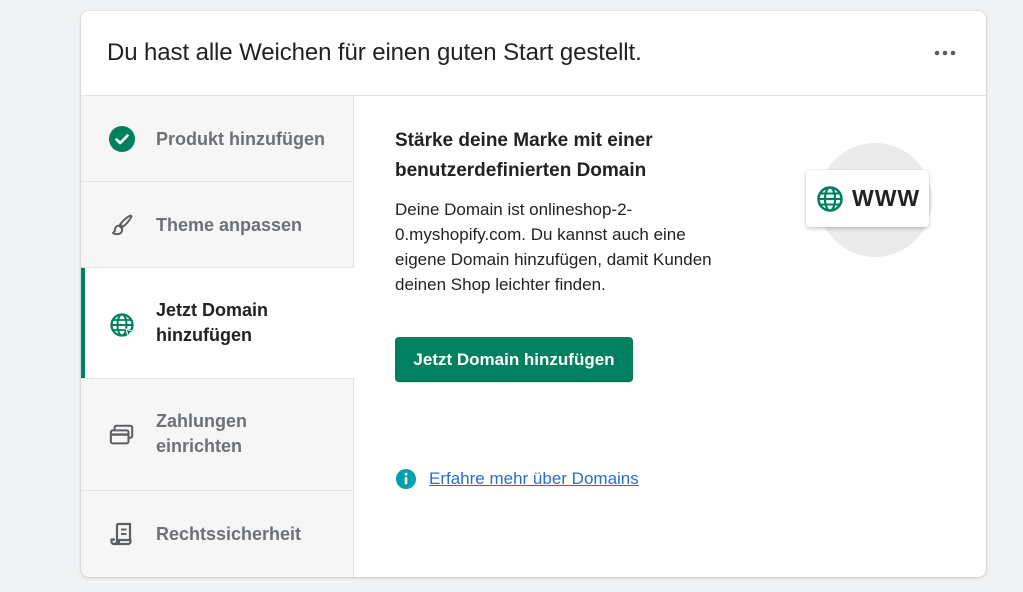  I want to click on step-domain-hinzufuegen: Jetzt Domain hinzufügen, so click(218, 323).